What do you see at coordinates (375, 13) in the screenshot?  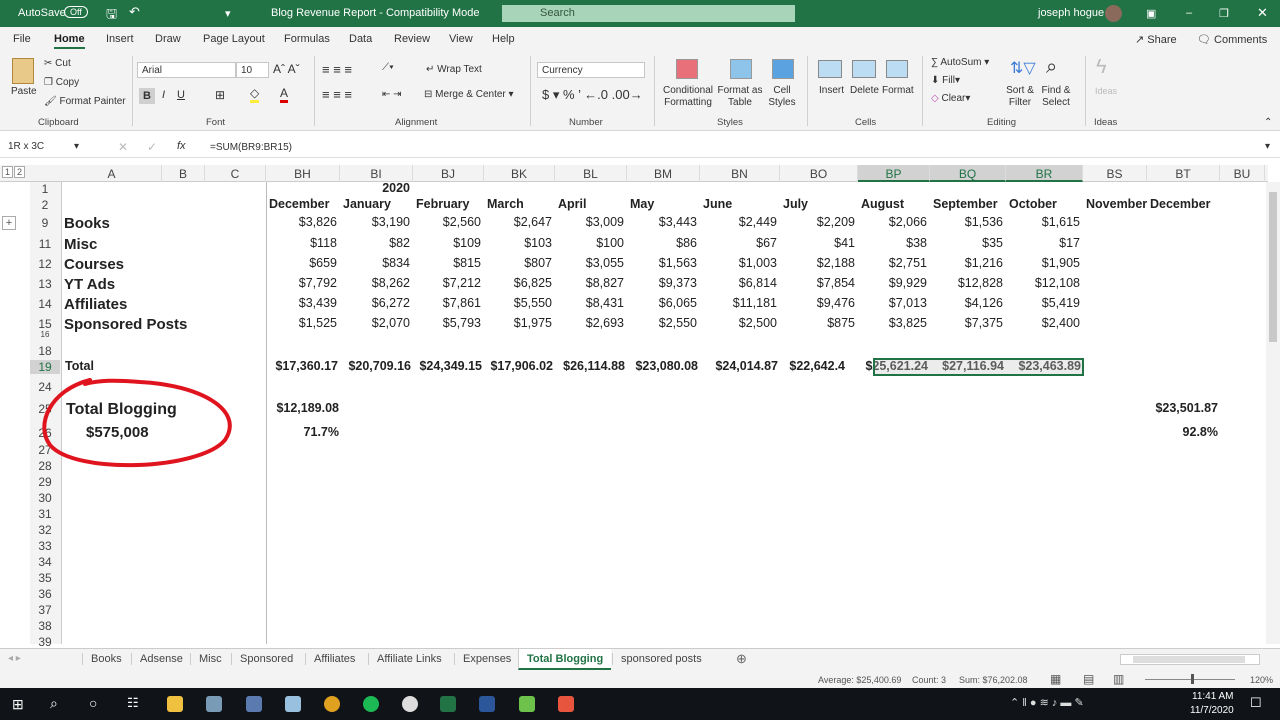 I see `document-title: Blog Revenue Report - Compatibility Mode` at bounding box center [375, 13].